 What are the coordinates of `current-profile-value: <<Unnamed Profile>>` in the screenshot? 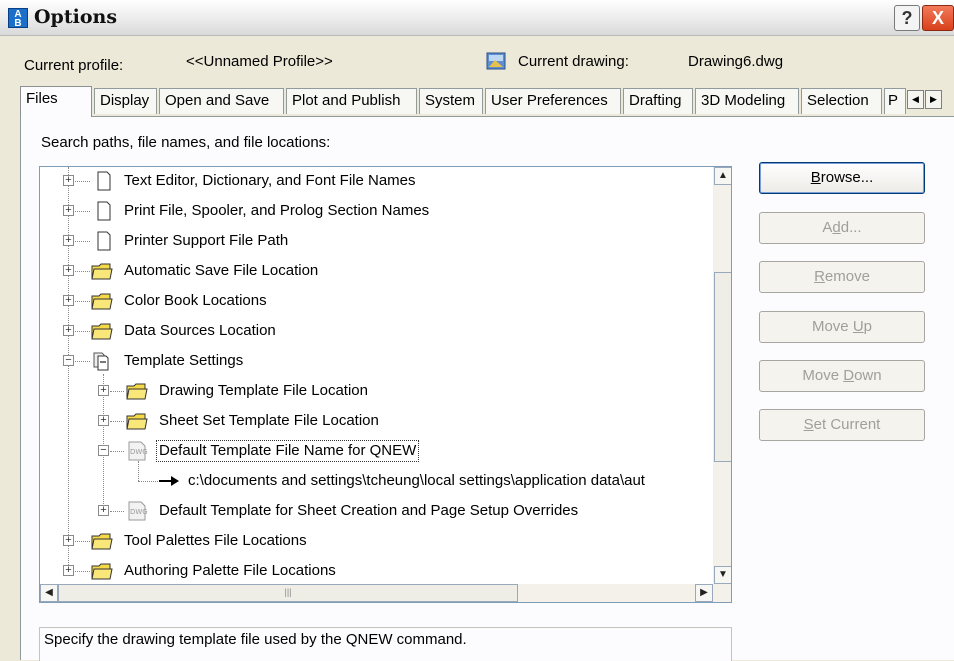 It's located at (259, 61).